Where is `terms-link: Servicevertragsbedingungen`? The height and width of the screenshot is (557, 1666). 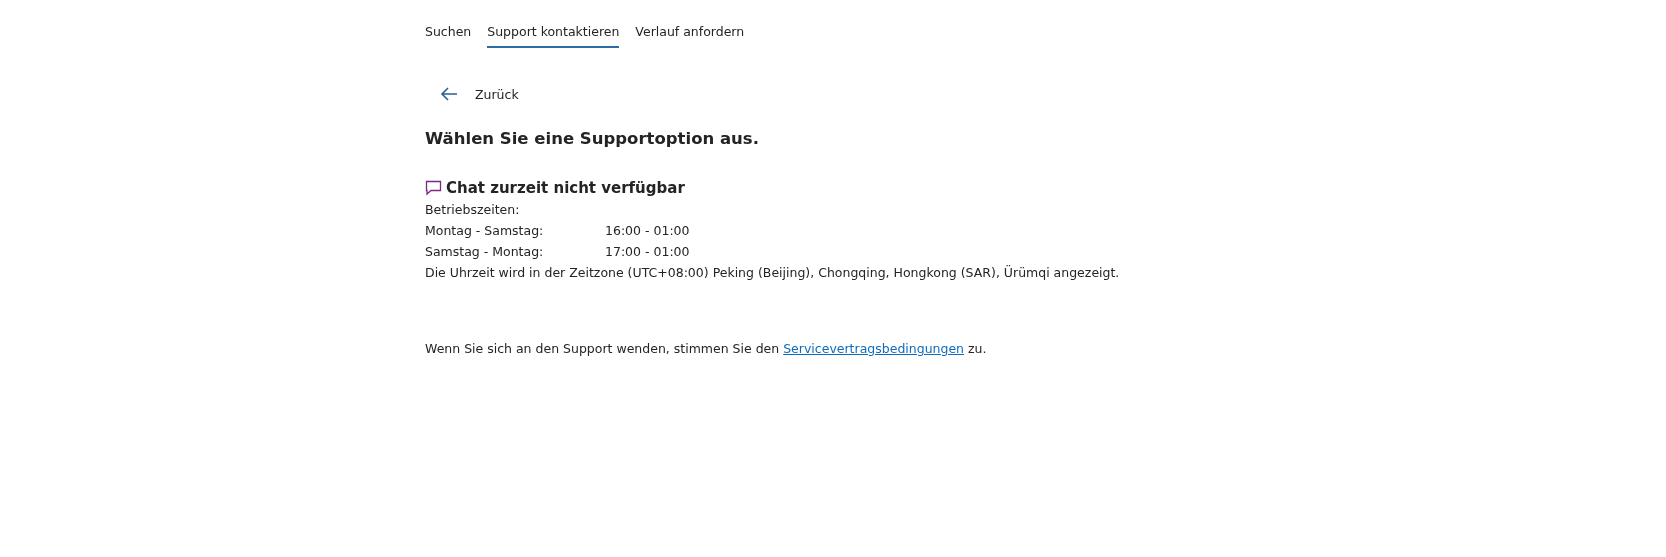
terms-link: Servicevertragsbedingungen is located at coordinates (874, 348).